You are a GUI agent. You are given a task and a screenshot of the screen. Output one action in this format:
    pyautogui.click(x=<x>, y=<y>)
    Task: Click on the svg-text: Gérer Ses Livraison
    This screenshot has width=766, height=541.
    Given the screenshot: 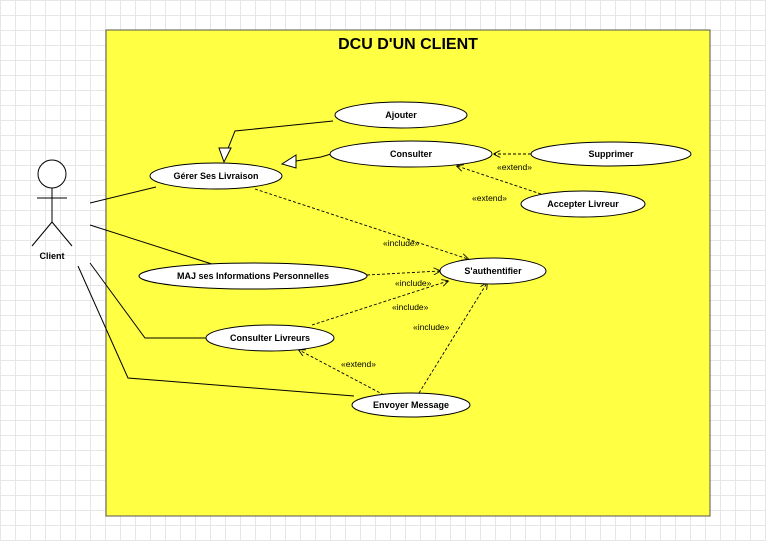 What is the action you would take?
    pyautogui.click(x=215, y=176)
    